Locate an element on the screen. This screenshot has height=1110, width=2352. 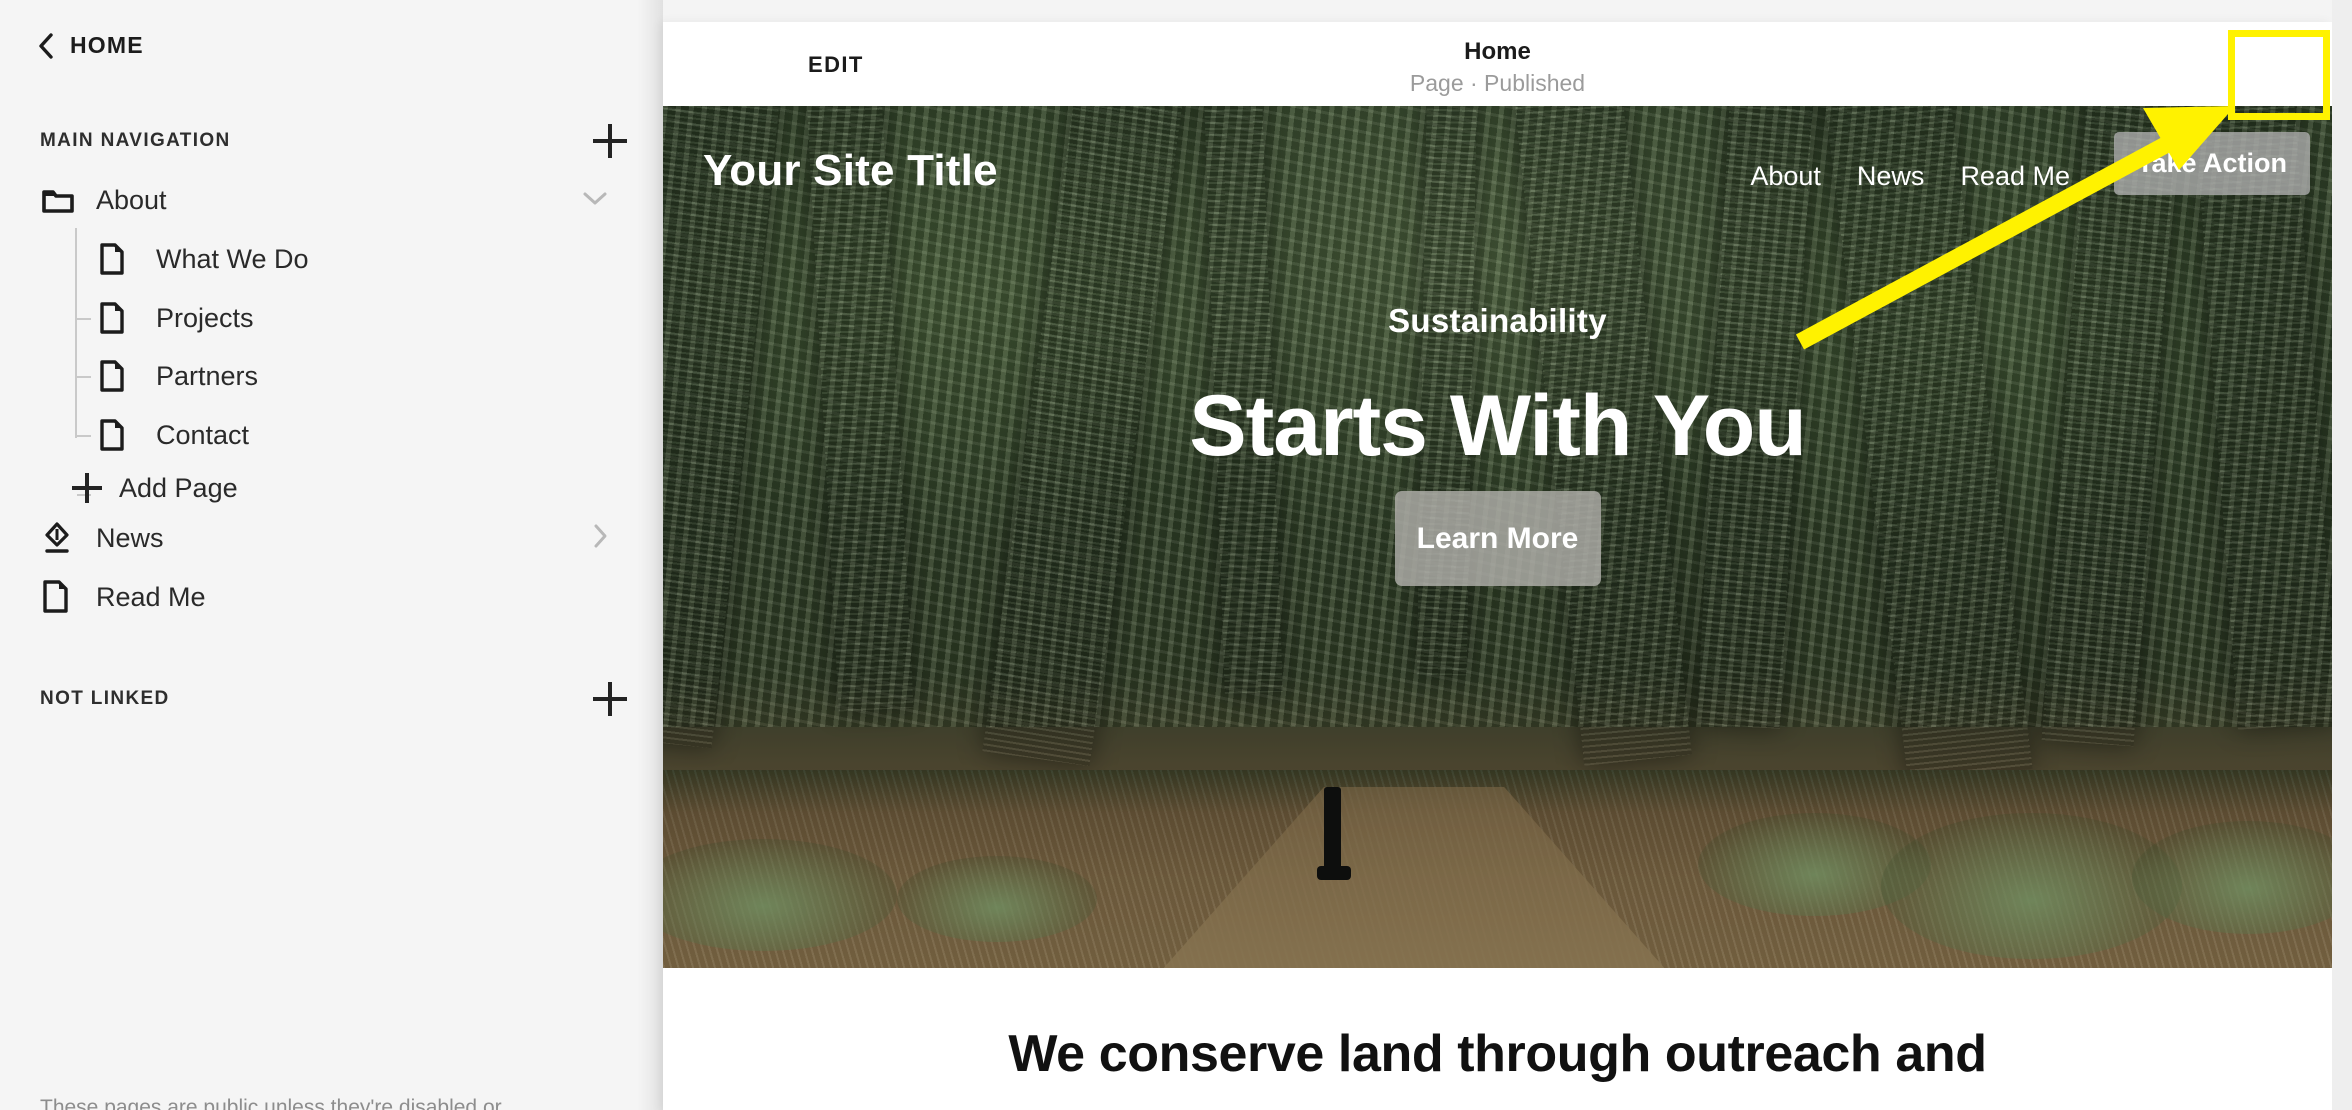
not-linked-header: NOT LINKED is located at coordinates (333, 699).